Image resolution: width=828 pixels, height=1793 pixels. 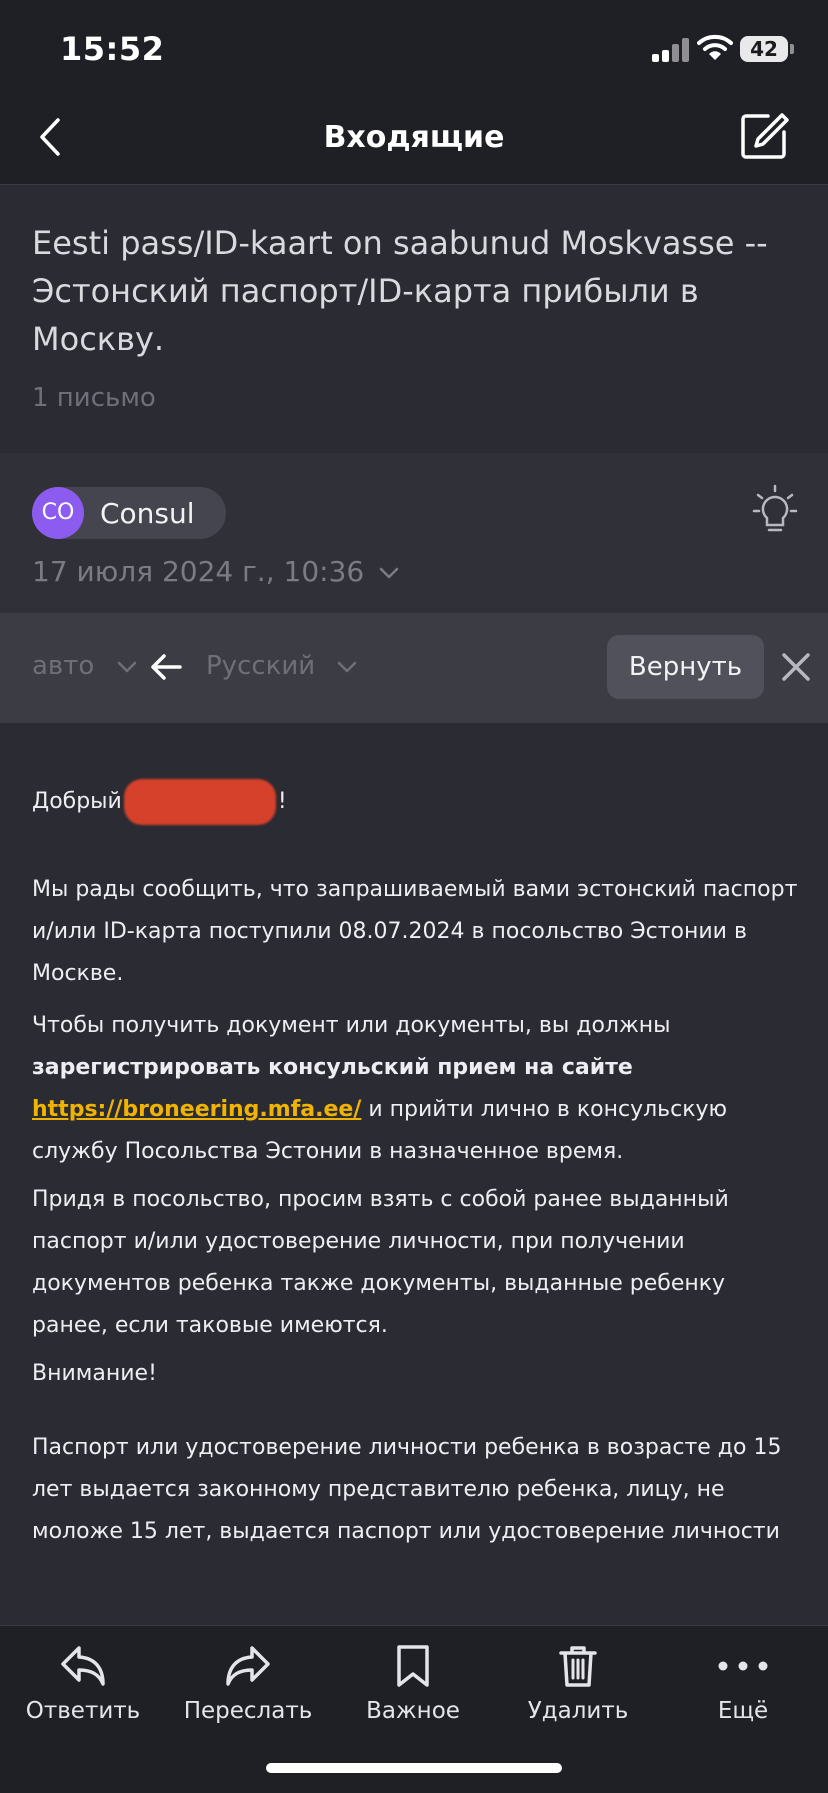 I want to click on greeting-start: Добрый, so click(x=77, y=801).